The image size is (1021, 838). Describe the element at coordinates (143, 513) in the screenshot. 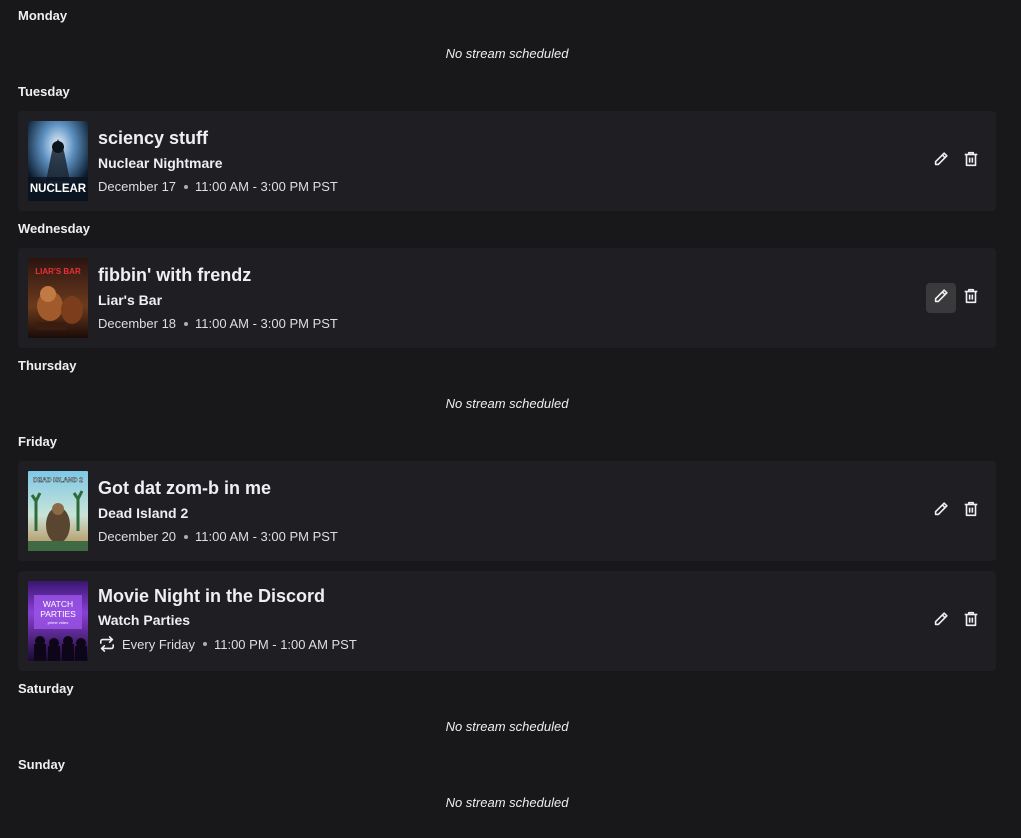

I see `segment-category: Dead Island 2` at that location.